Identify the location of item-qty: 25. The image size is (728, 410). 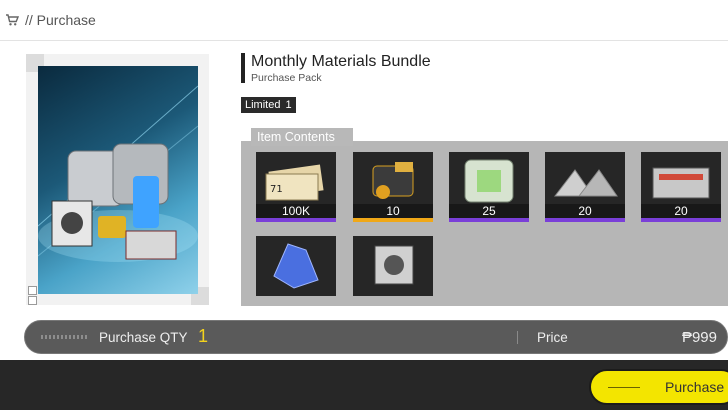
(489, 211).